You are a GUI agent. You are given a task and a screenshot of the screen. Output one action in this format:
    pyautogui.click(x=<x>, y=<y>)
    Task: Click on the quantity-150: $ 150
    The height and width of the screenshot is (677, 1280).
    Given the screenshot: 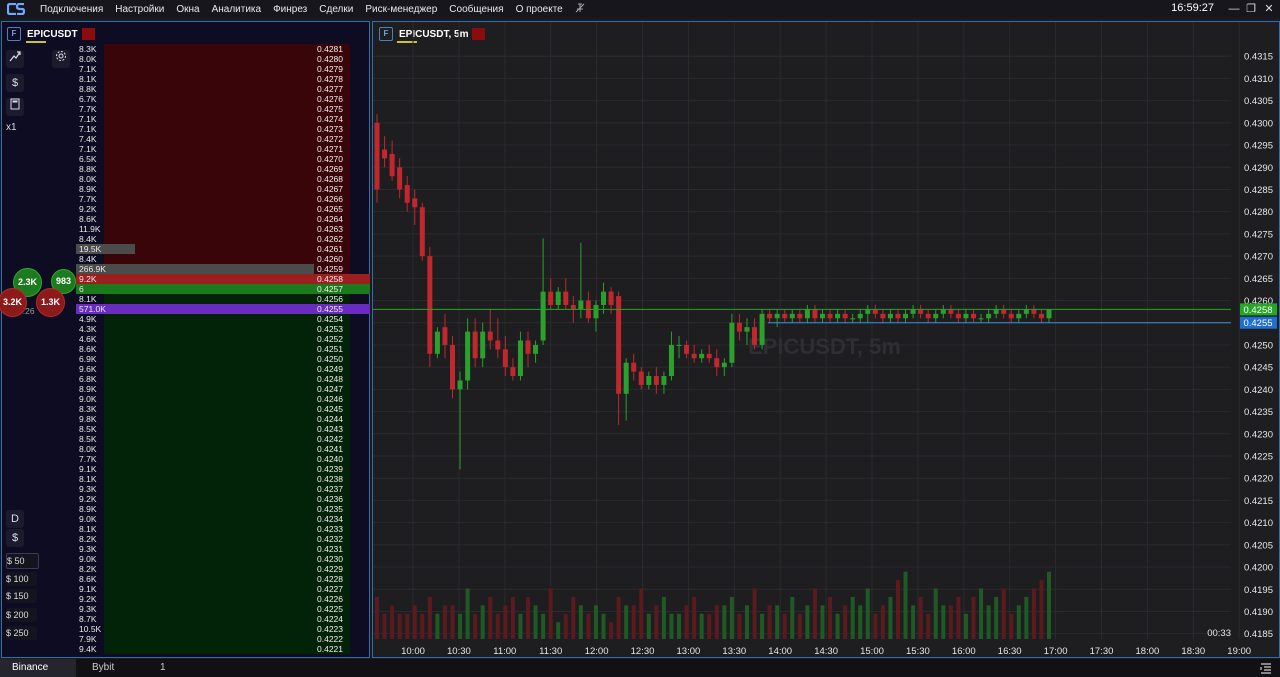 What is the action you would take?
    pyautogui.click(x=21, y=596)
    